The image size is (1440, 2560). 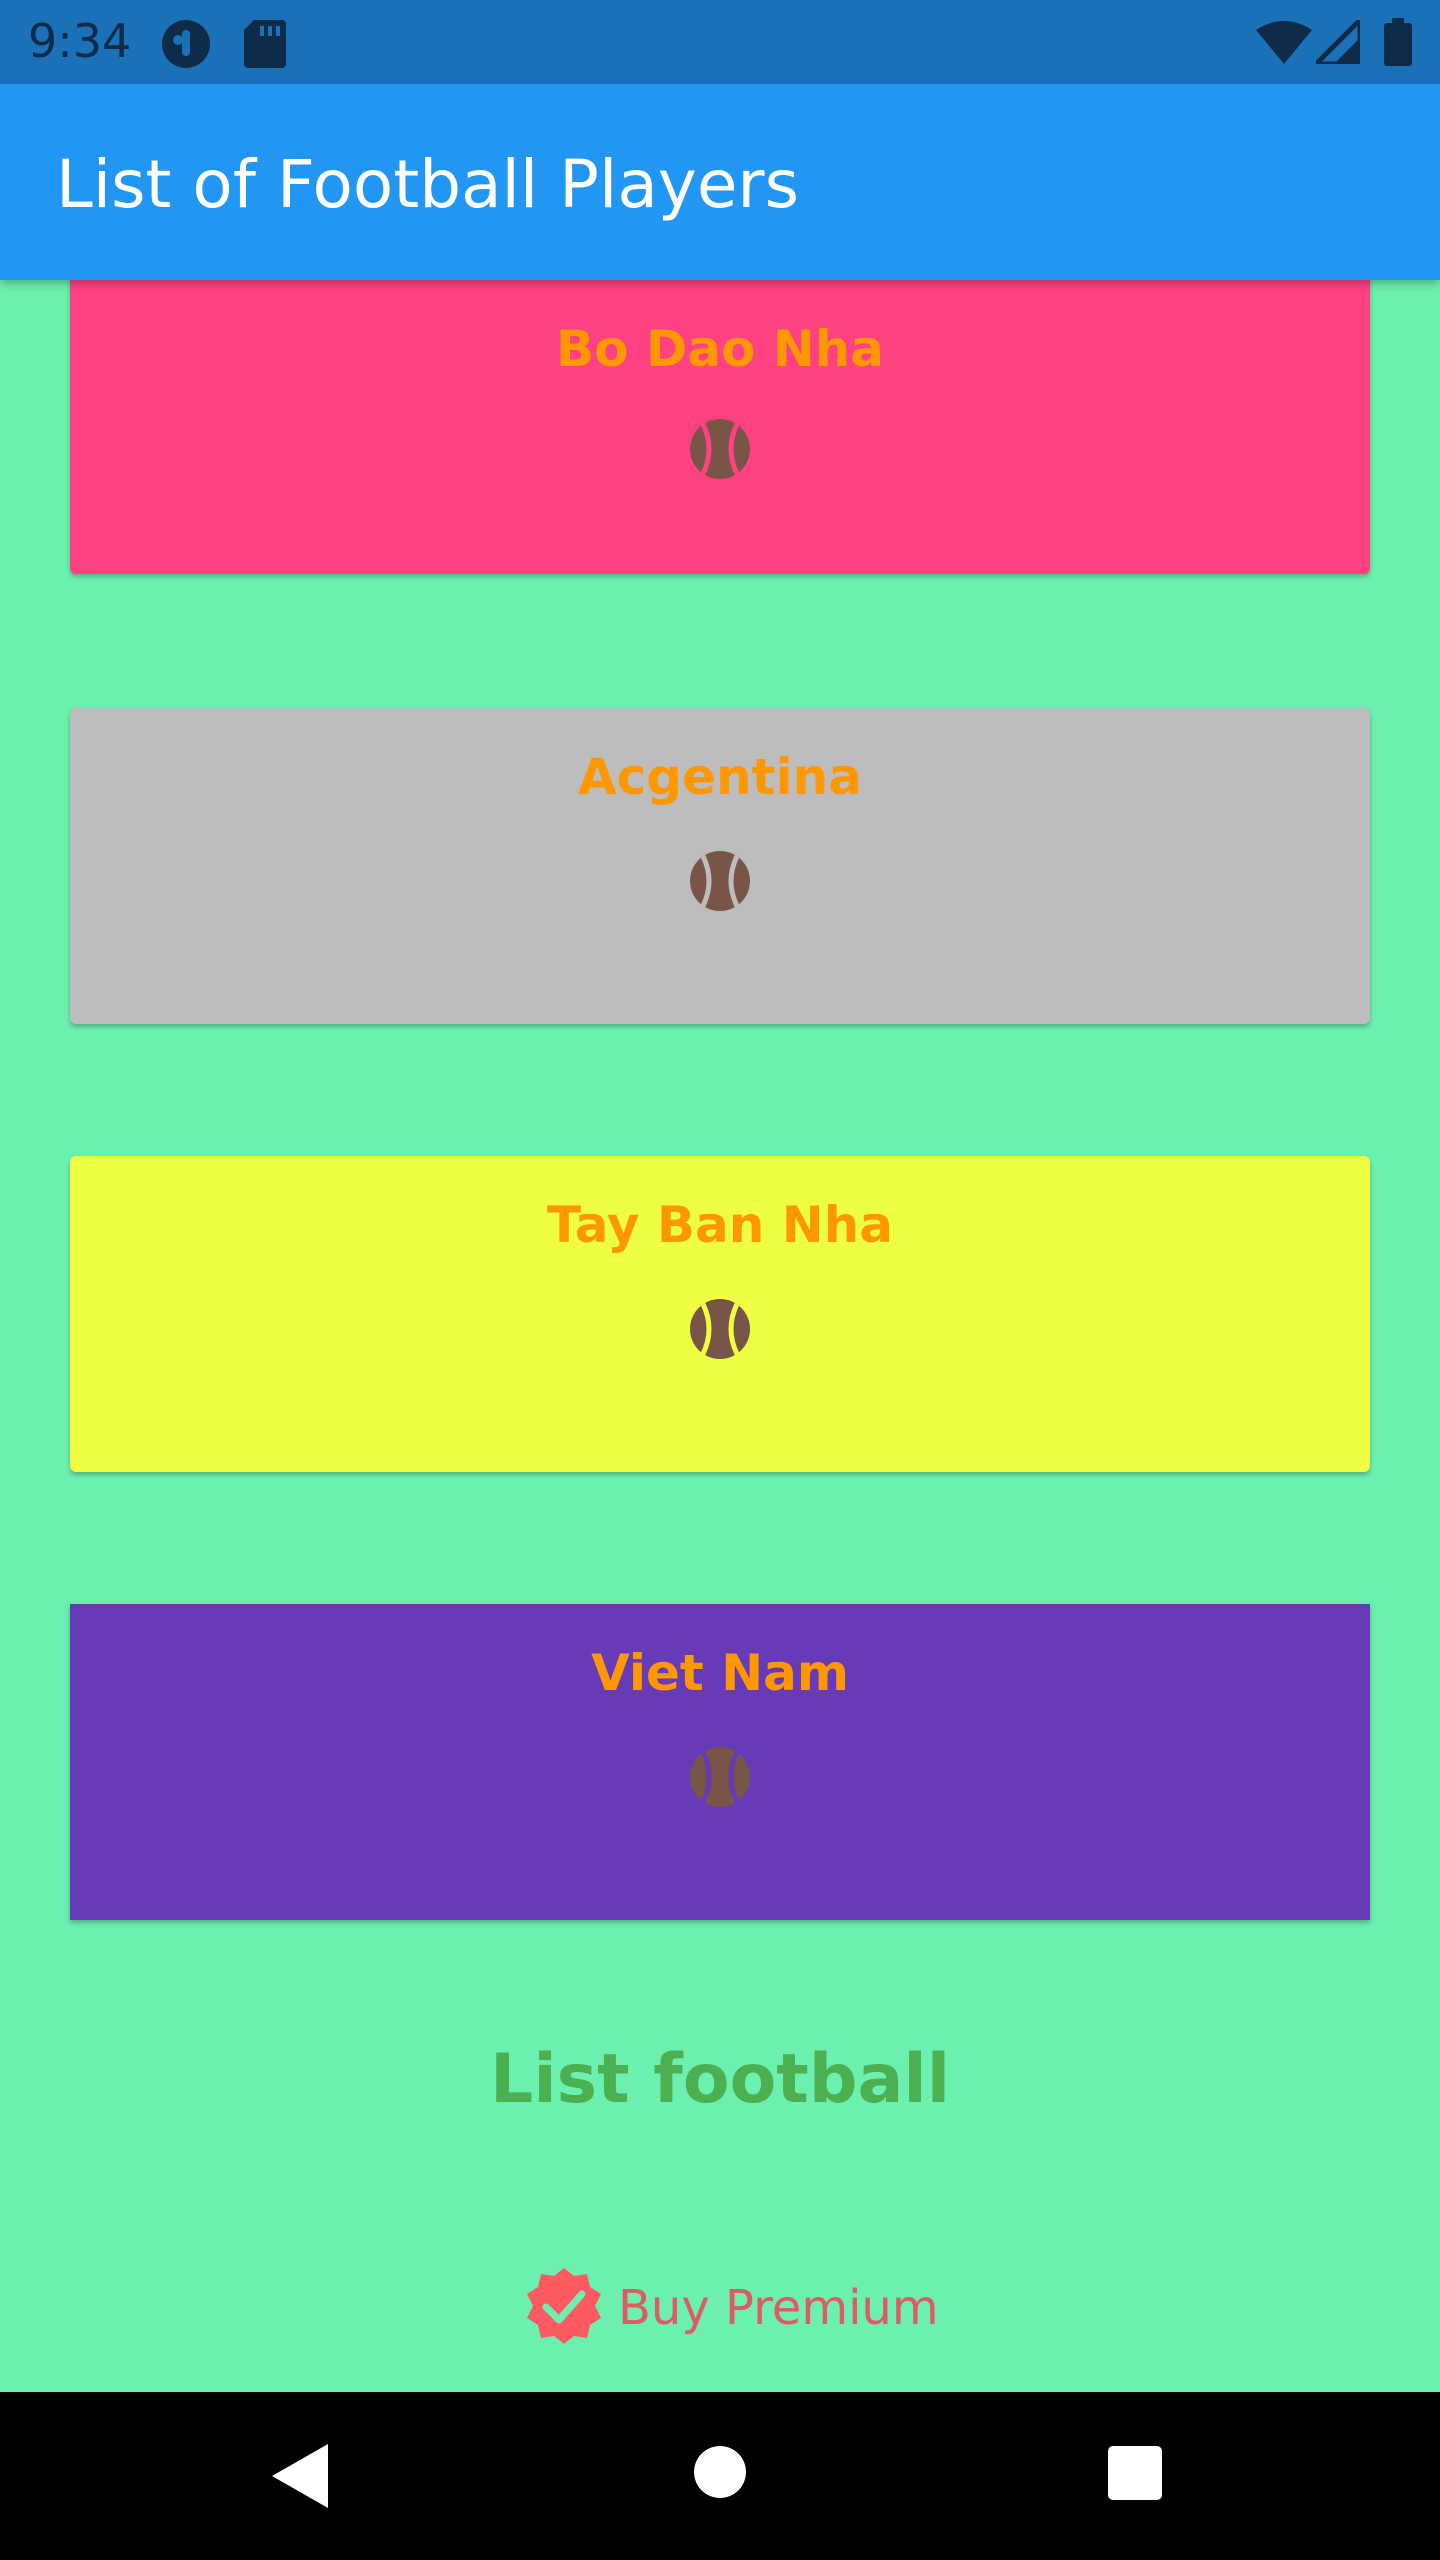 What do you see at coordinates (427, 184) in the screenshot?
I see `page-title: List of Football Players` at bounding box center [427, 184].